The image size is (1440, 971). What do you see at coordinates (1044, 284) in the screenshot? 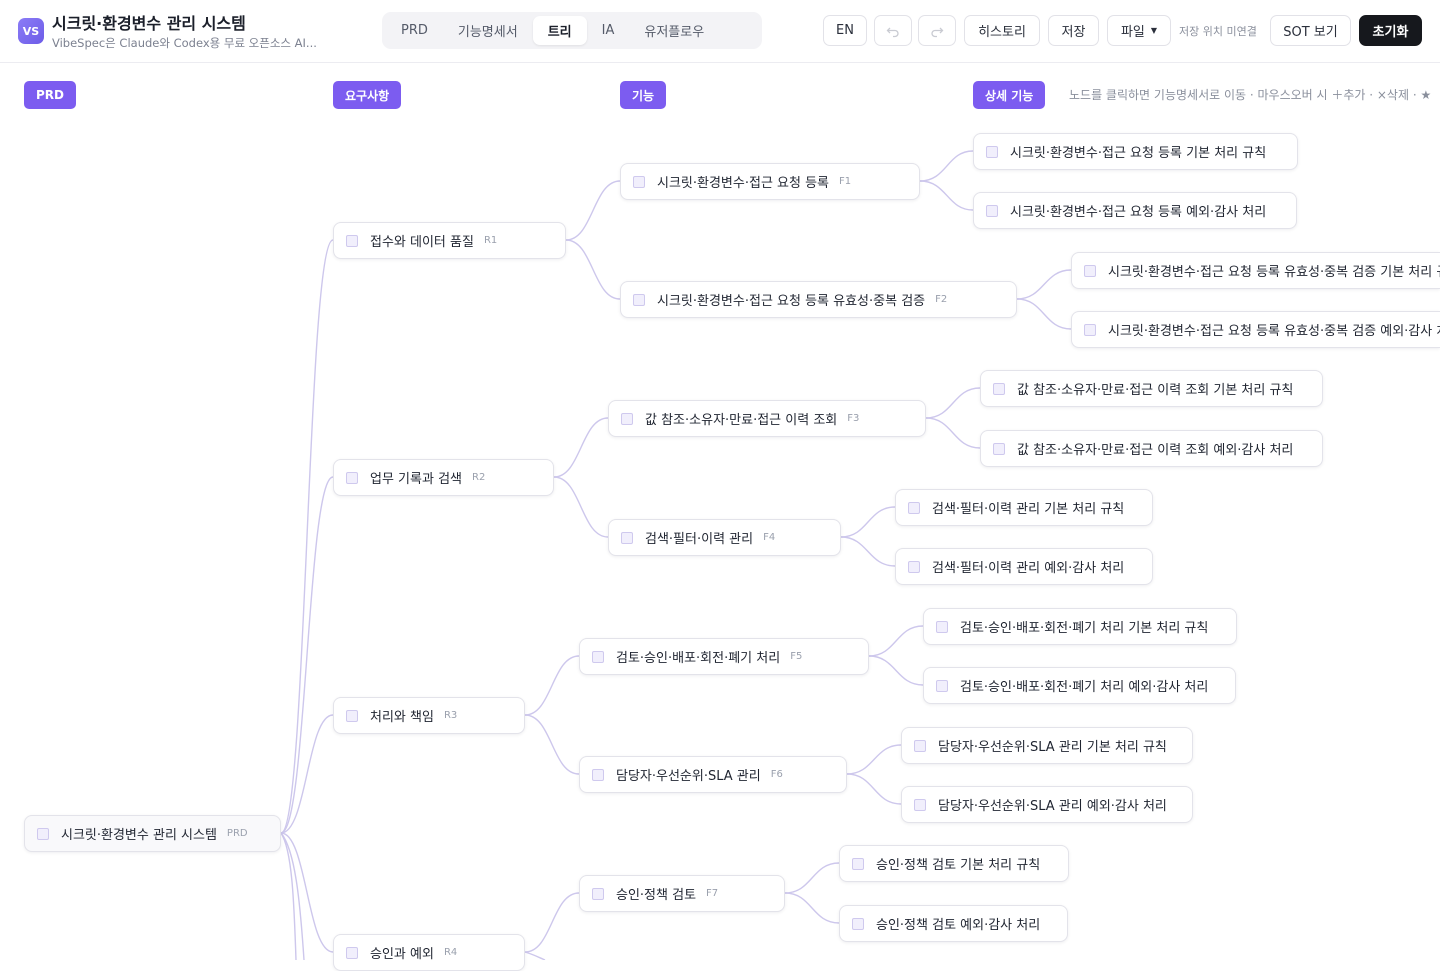
I see `edge-f2-d3` at bounding box center [1044, 284].